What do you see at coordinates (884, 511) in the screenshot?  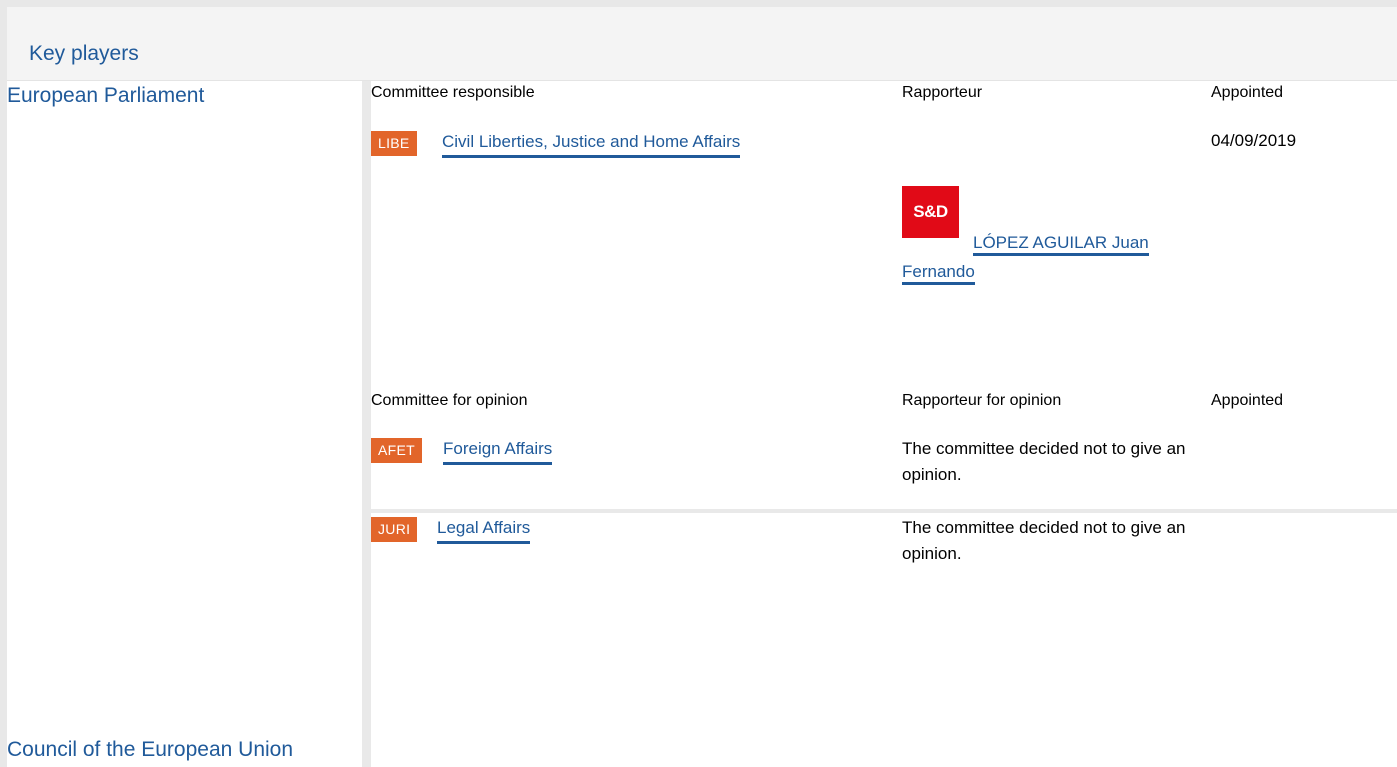 I see `row-divider` at bounding box center [884, 511].